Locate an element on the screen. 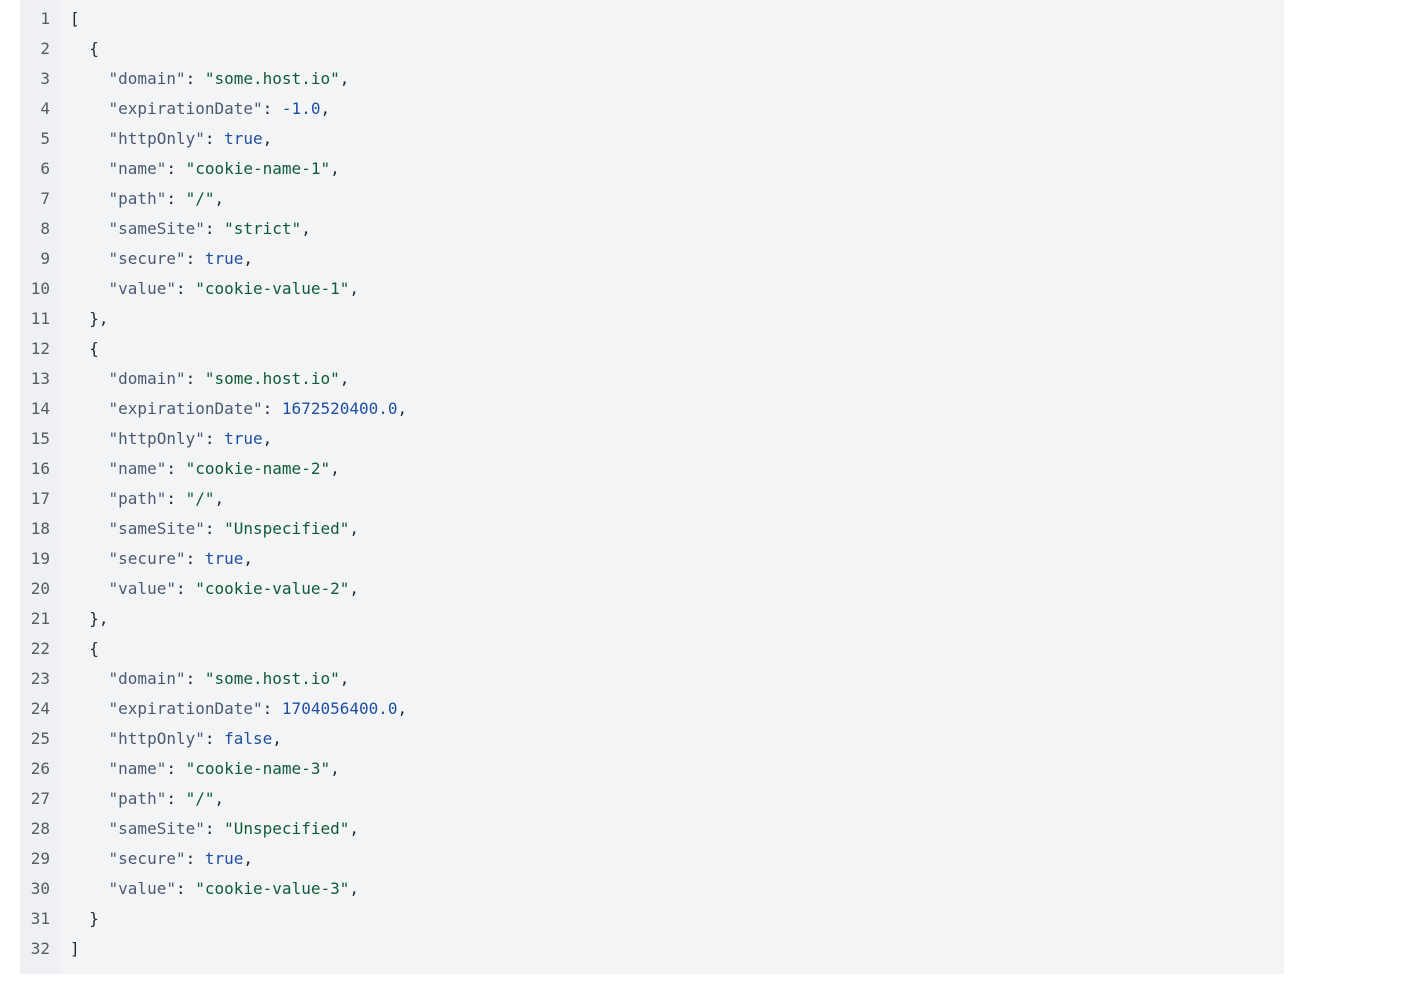 This screenshot has width=1405, height=987. line-number: 19 is located at coordinates (40, 558).